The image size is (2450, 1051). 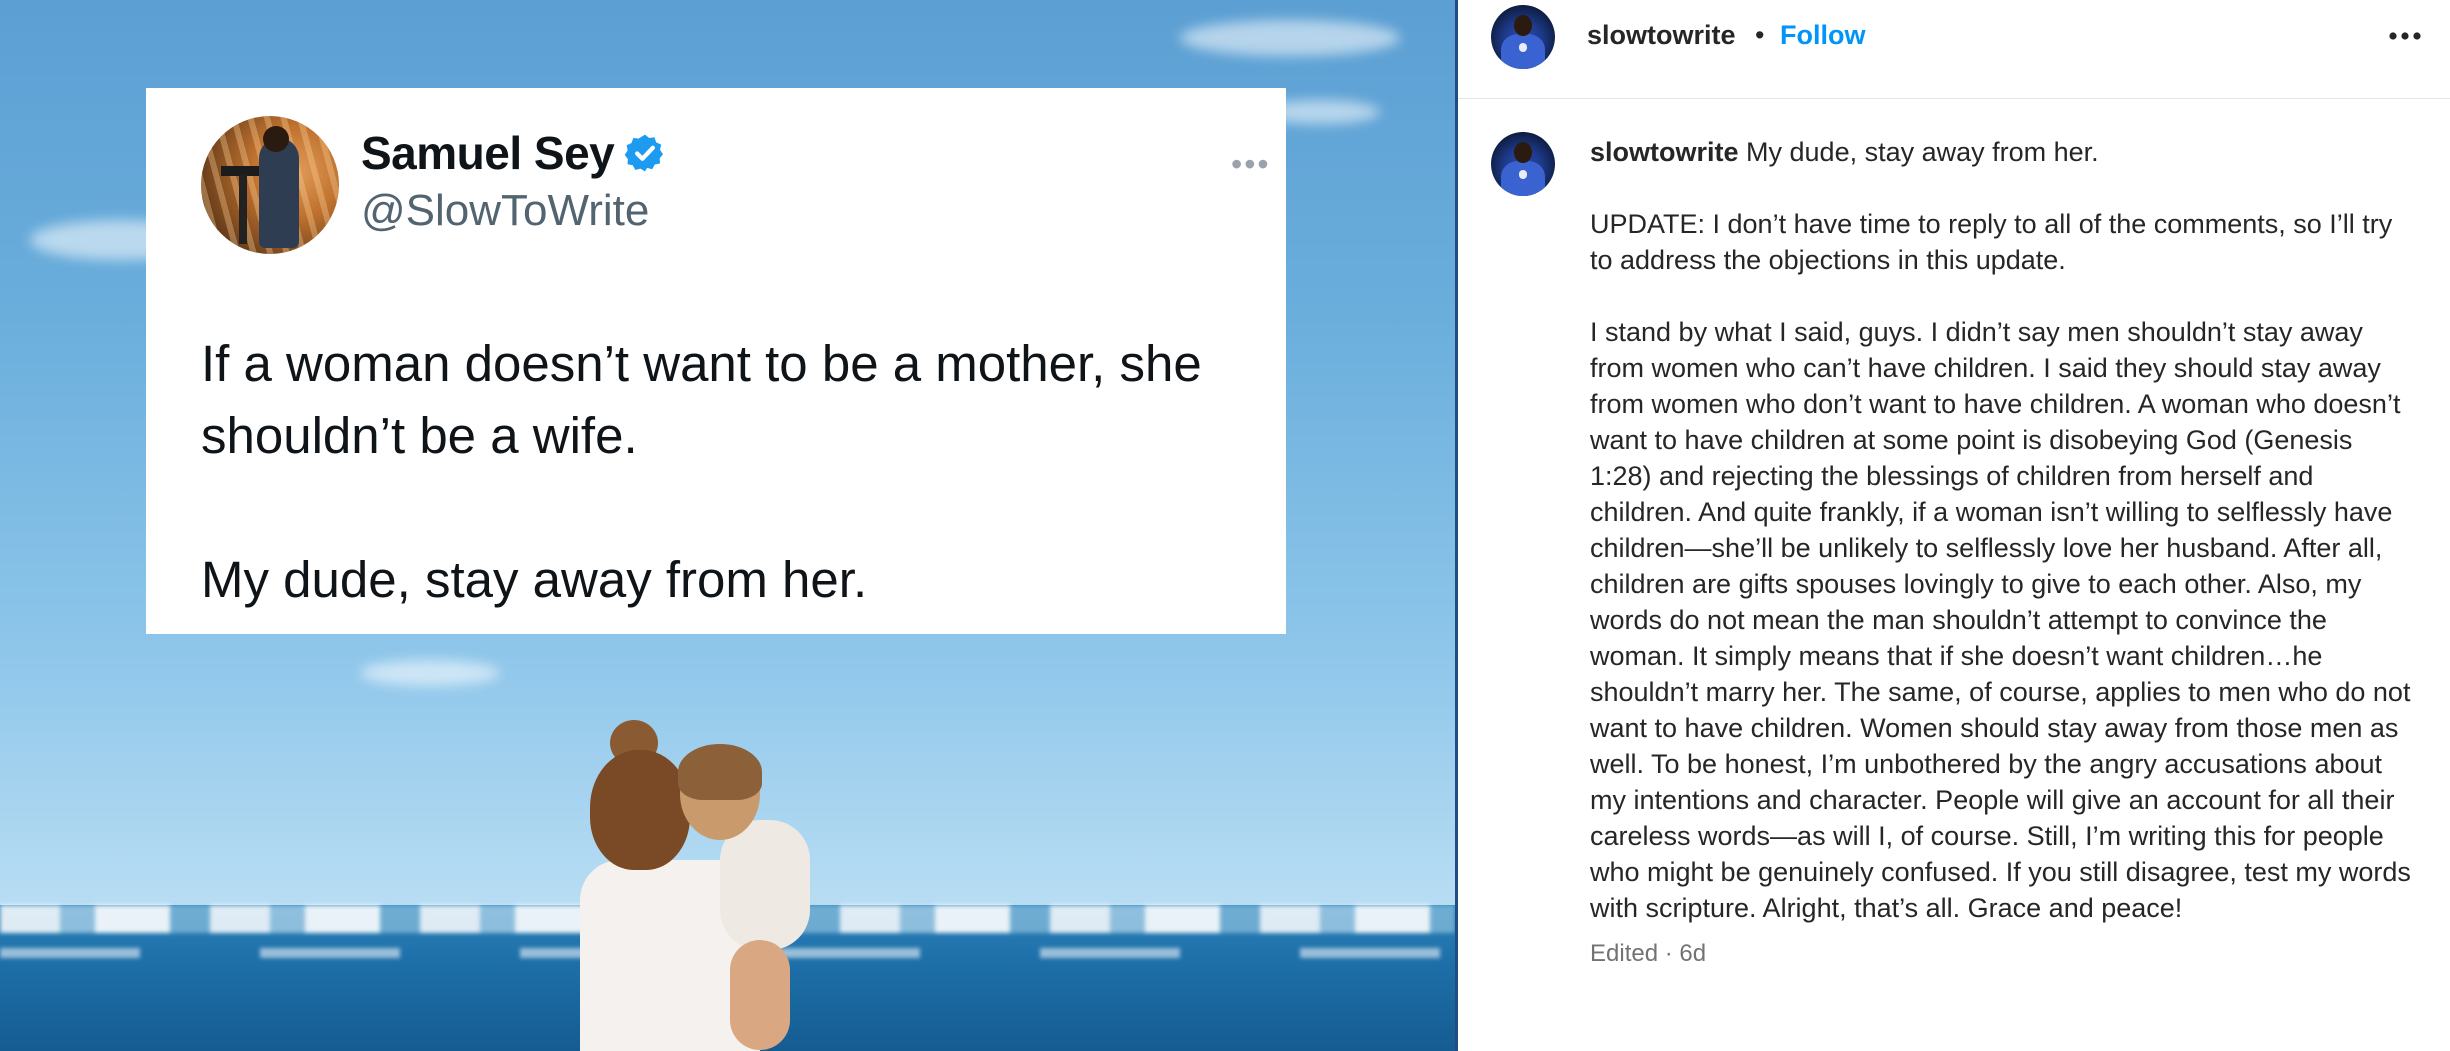 I want to click on post-header: slowtowrite • Follow, so click(x=1954, y=49).